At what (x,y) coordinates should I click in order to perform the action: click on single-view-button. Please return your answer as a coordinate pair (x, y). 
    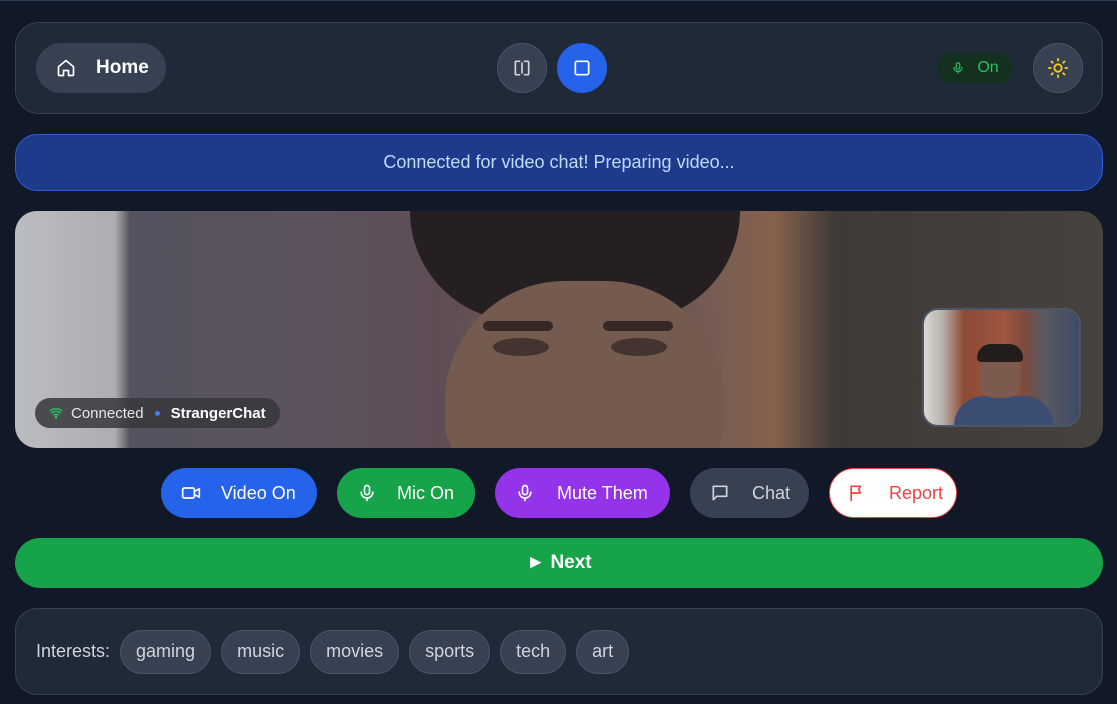
    Looking at the image, I should click on (582, 68).